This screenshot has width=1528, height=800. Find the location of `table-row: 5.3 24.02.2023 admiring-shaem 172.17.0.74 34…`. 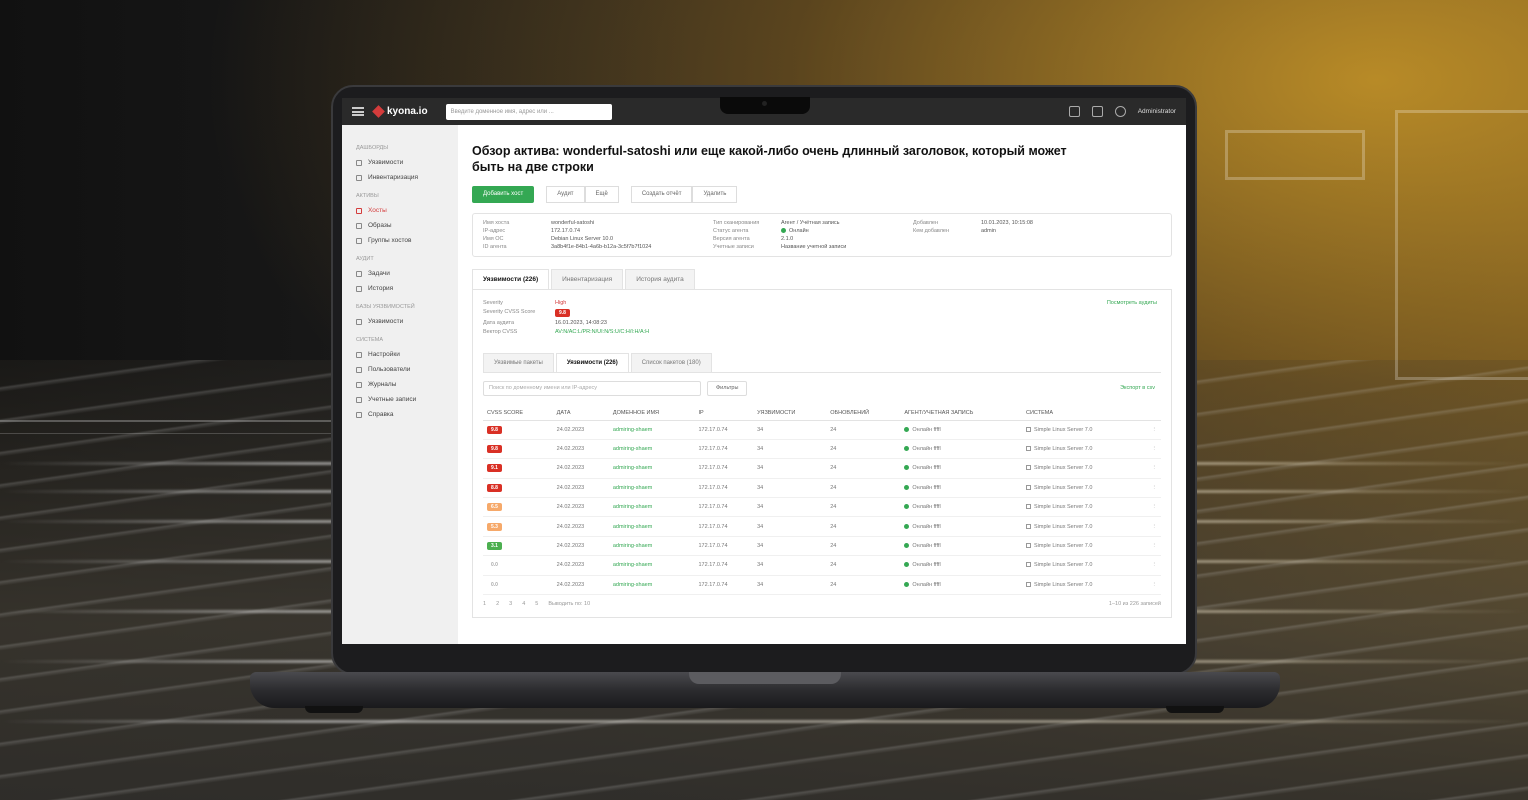

table-row: 5.3 24.02.2023 admiring-shaem 172.17.0.74 34… is located at coordinates (822, 526).